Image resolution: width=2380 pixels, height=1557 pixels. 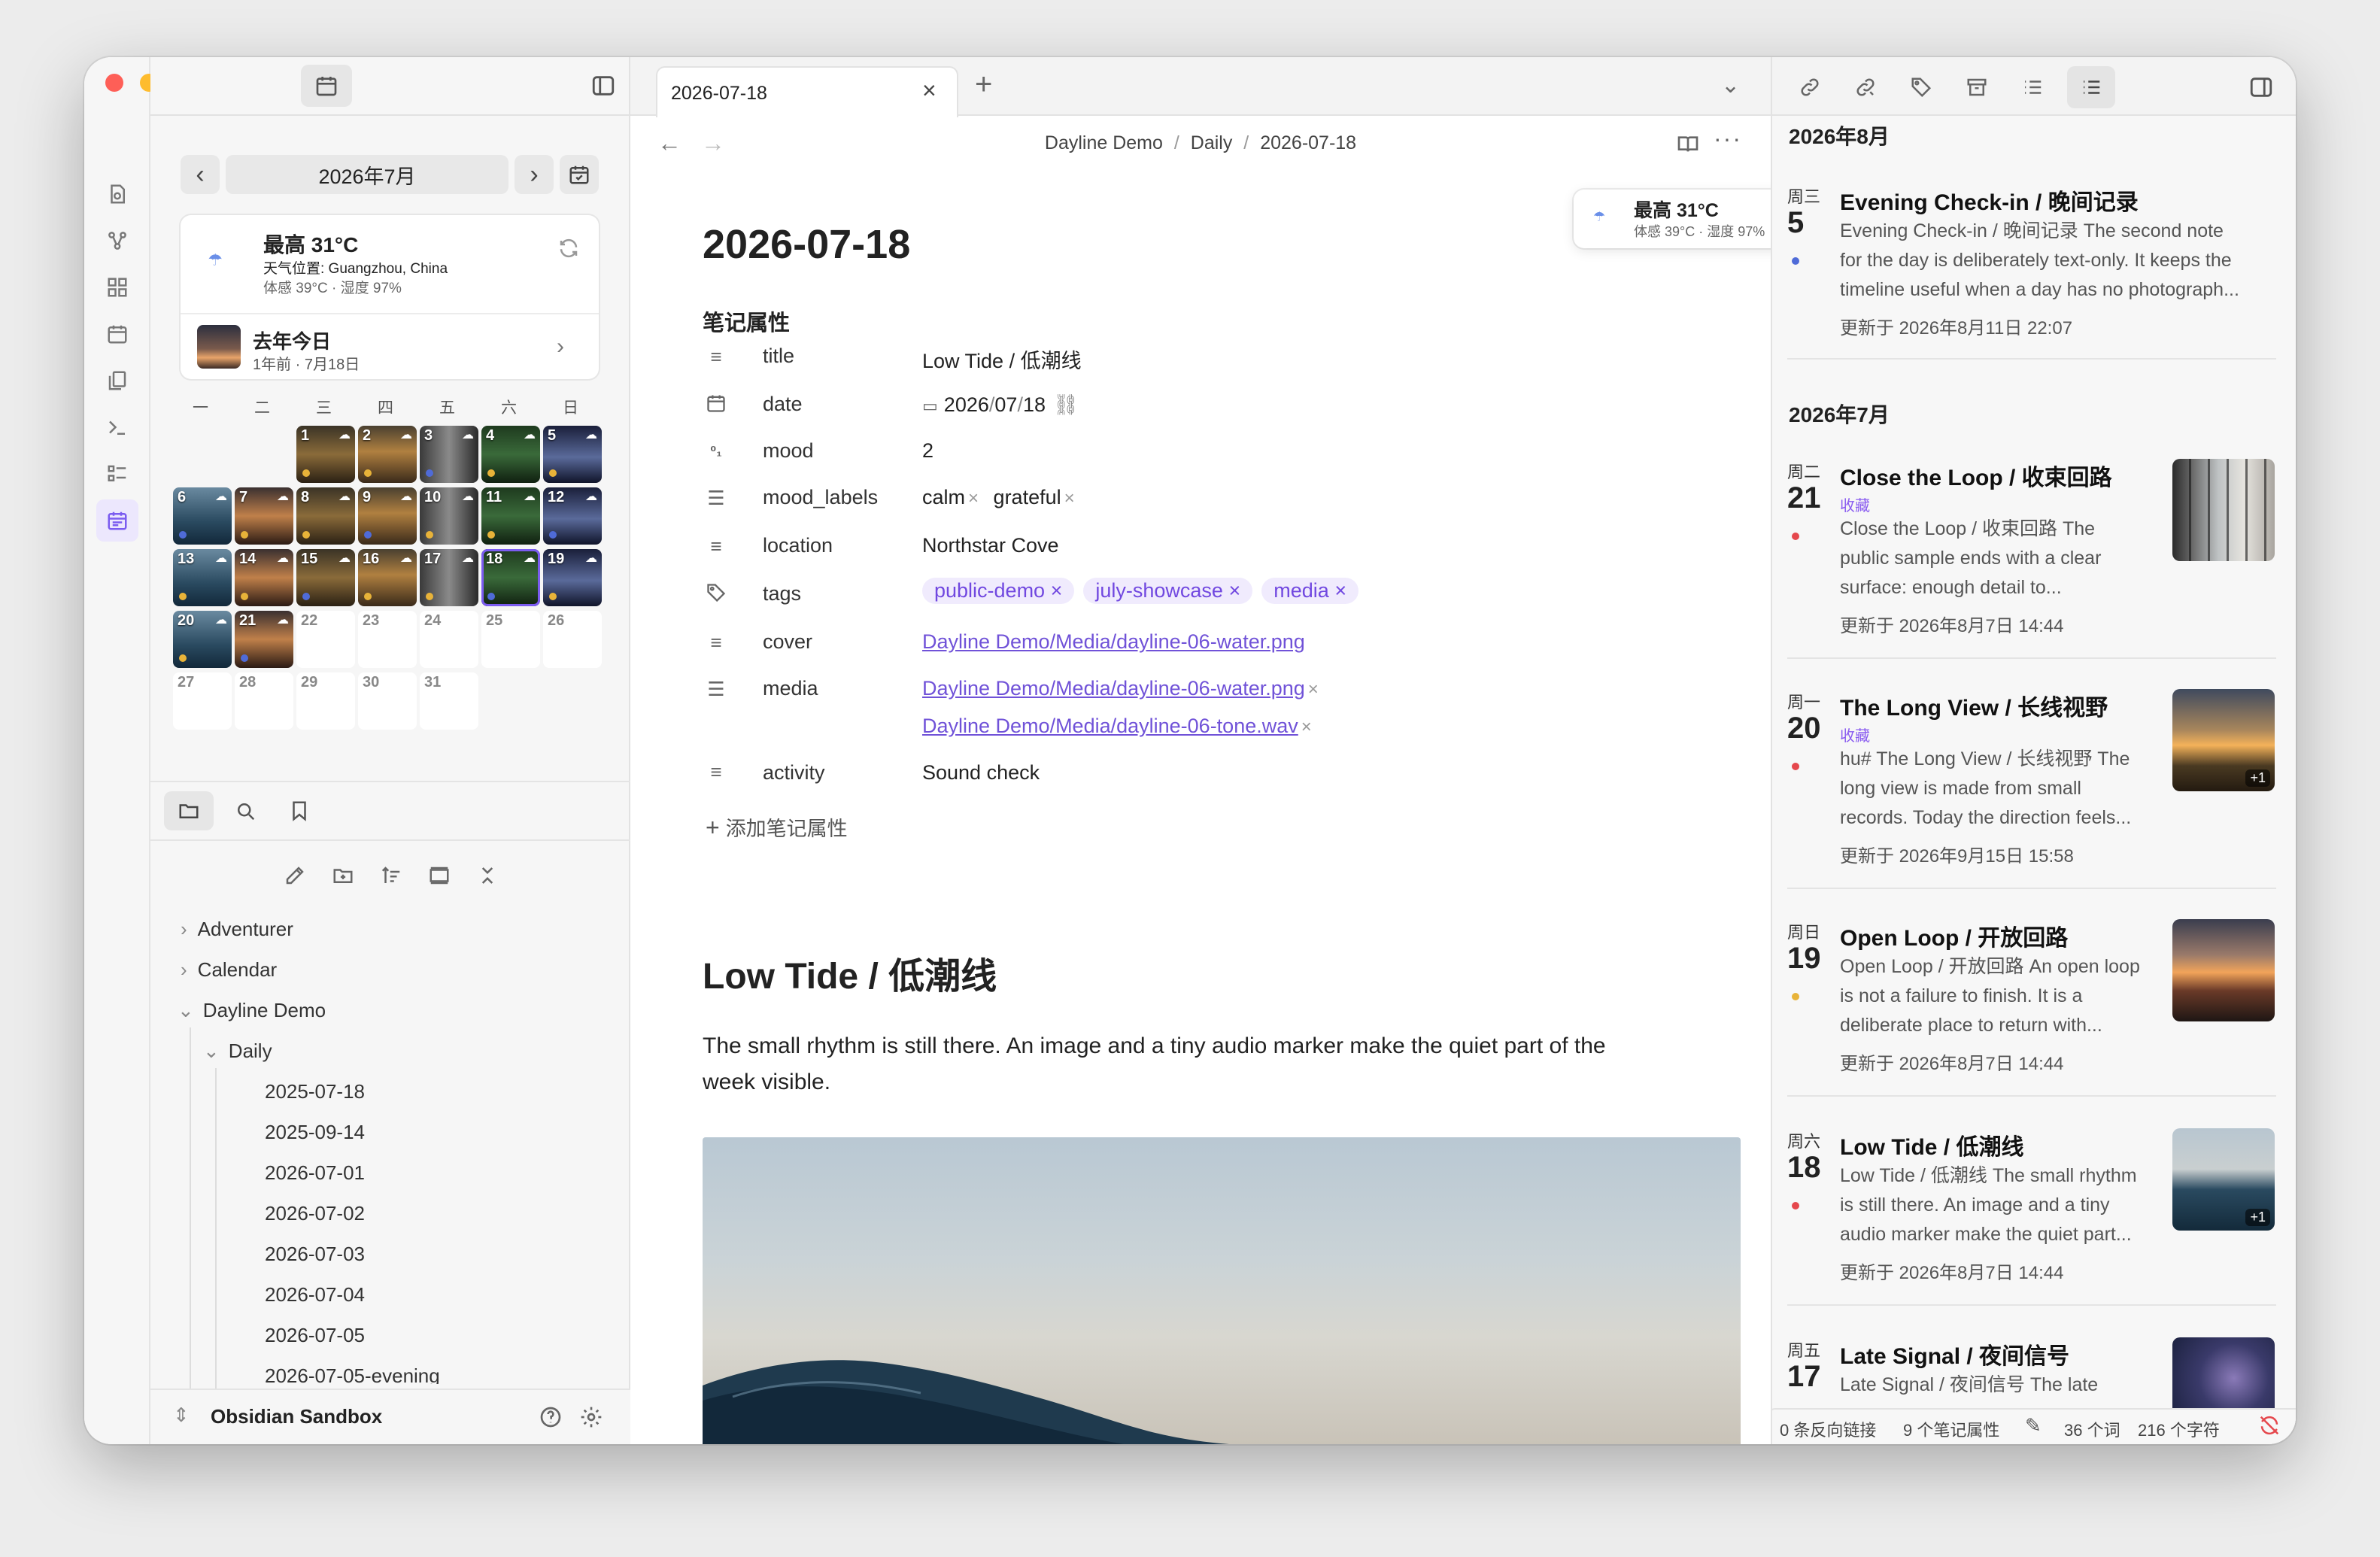 I want to click on close-window-button, so click(x=114, y=83).